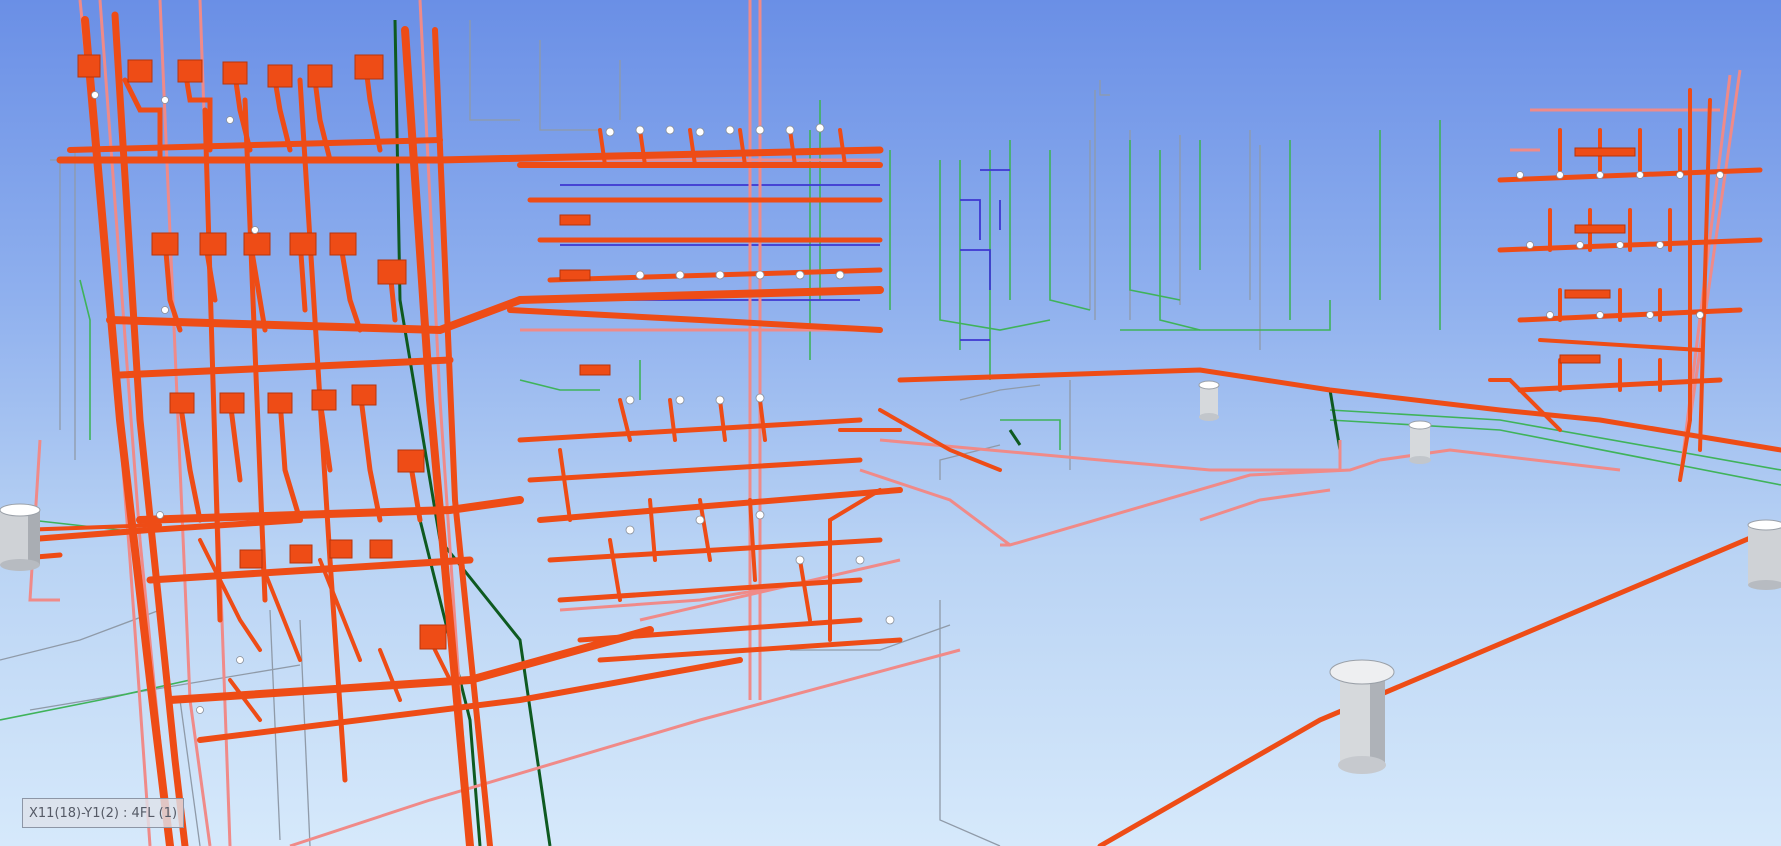 The width and height of the screenshot is (1781, 846). What do you see at coordinates (1420, 442) in the screenshot?
I see `column-right-mid` at bounding box center [1420, 442].